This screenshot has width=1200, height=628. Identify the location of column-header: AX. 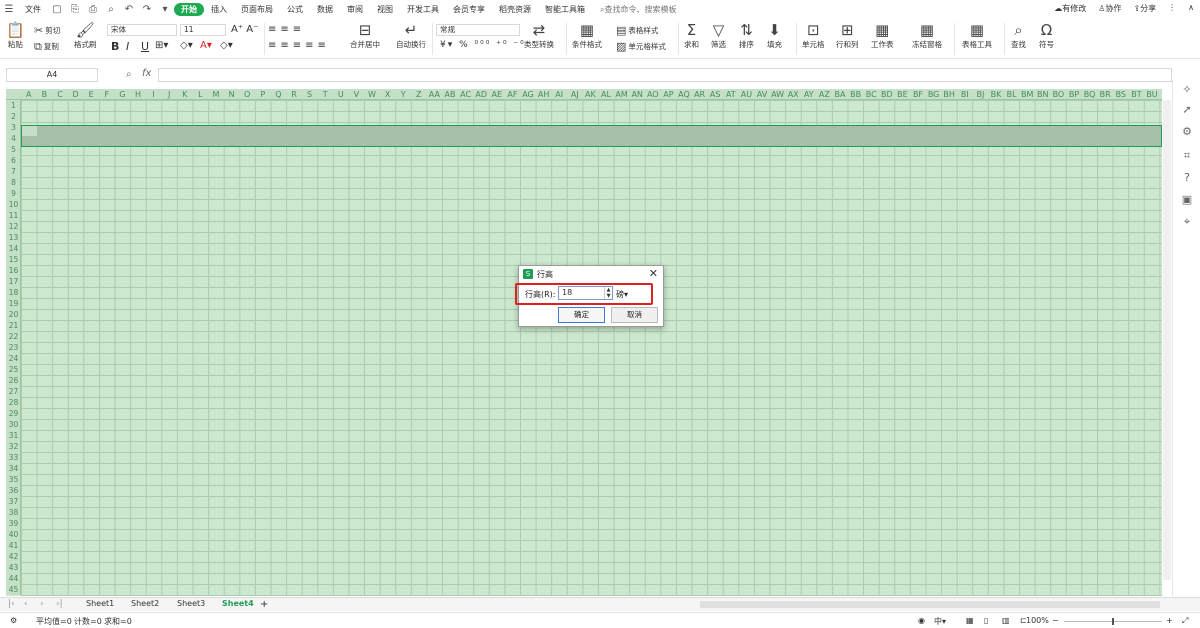
(793, 94).